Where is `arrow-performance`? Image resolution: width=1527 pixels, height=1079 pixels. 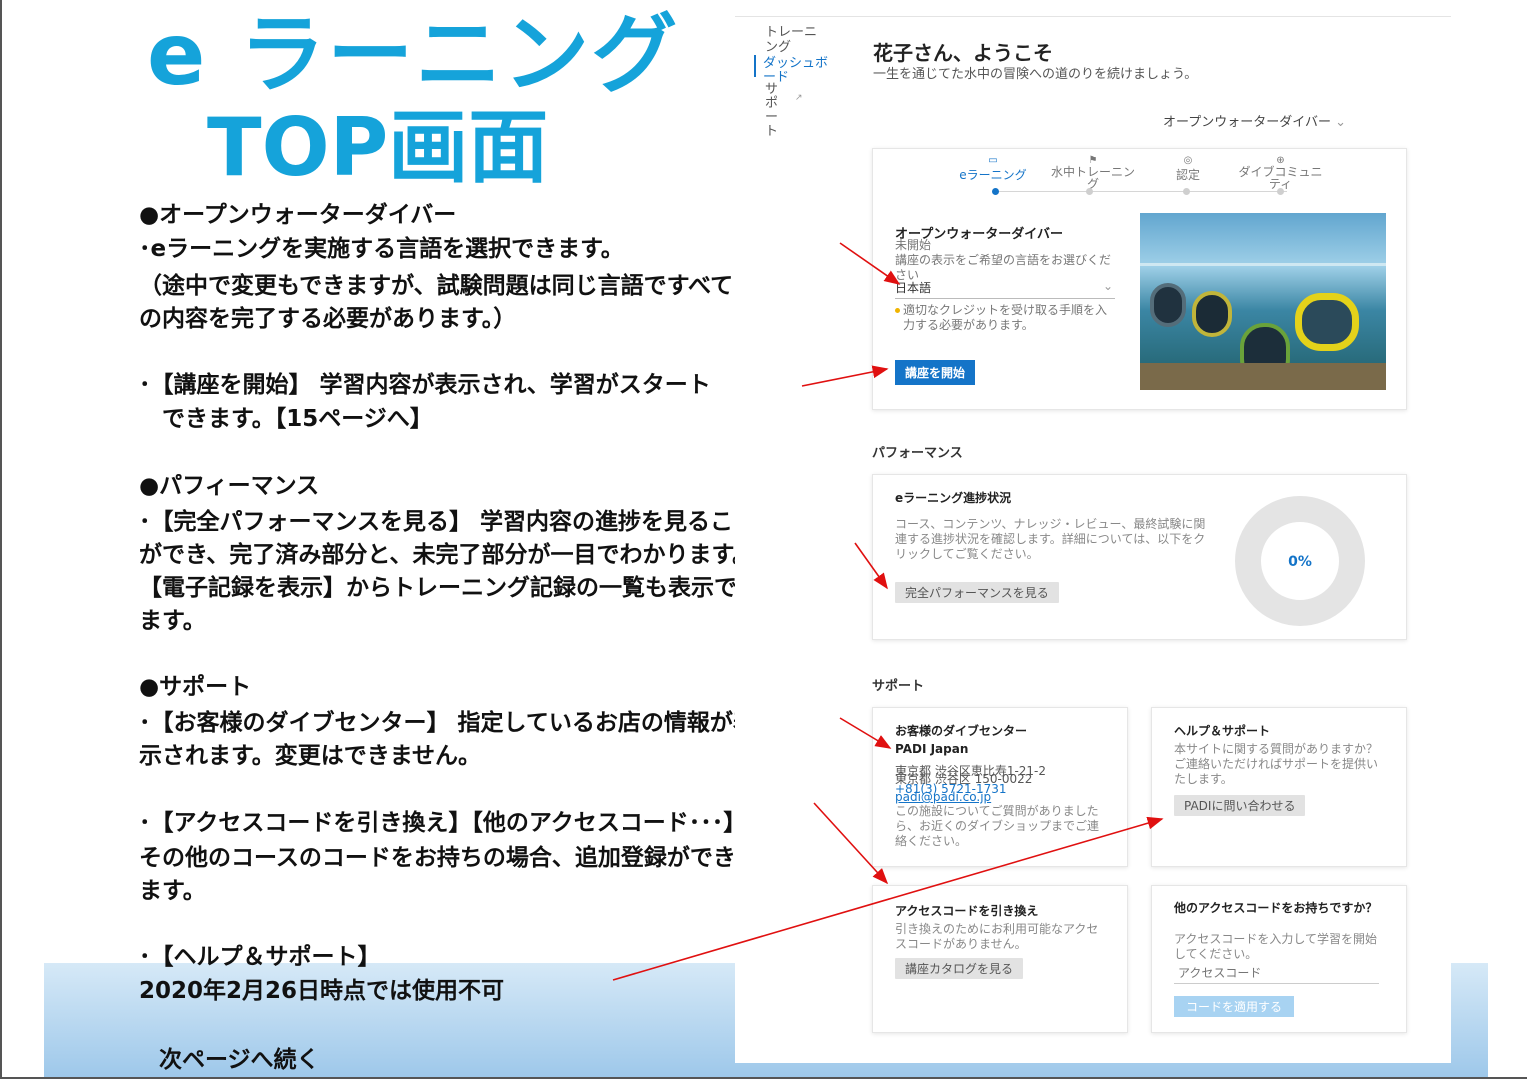 arrow-performance is located at coordinates (871, 566).